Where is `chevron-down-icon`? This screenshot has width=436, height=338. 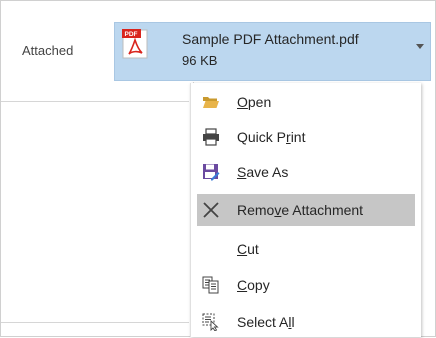 chevron-down-icon is located at coordinates (420, 46).